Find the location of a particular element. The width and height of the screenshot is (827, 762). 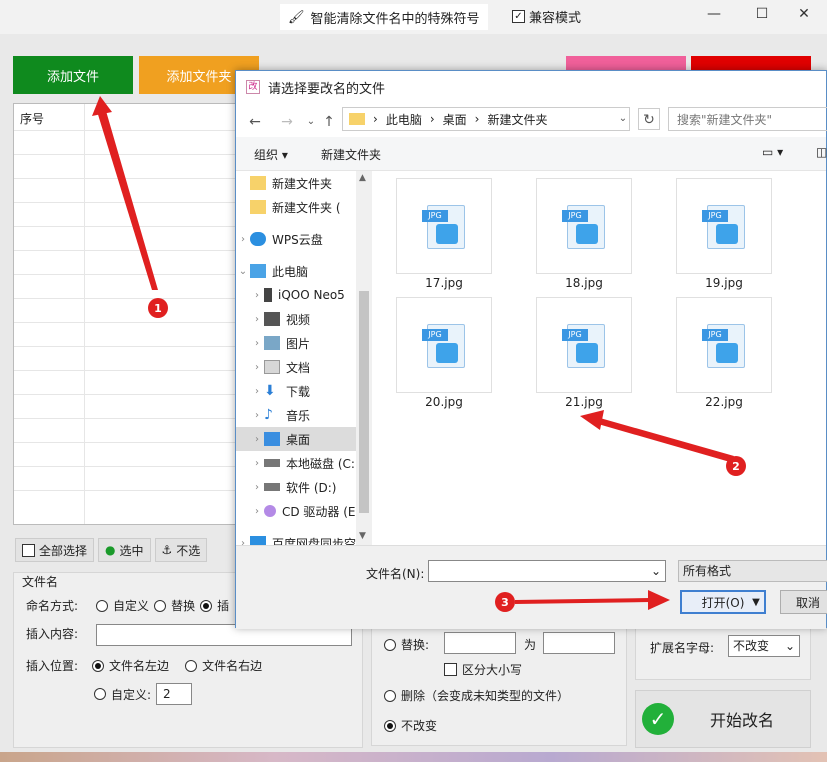

annotation-marker-3: 3 is located at coordinates (505, 602).